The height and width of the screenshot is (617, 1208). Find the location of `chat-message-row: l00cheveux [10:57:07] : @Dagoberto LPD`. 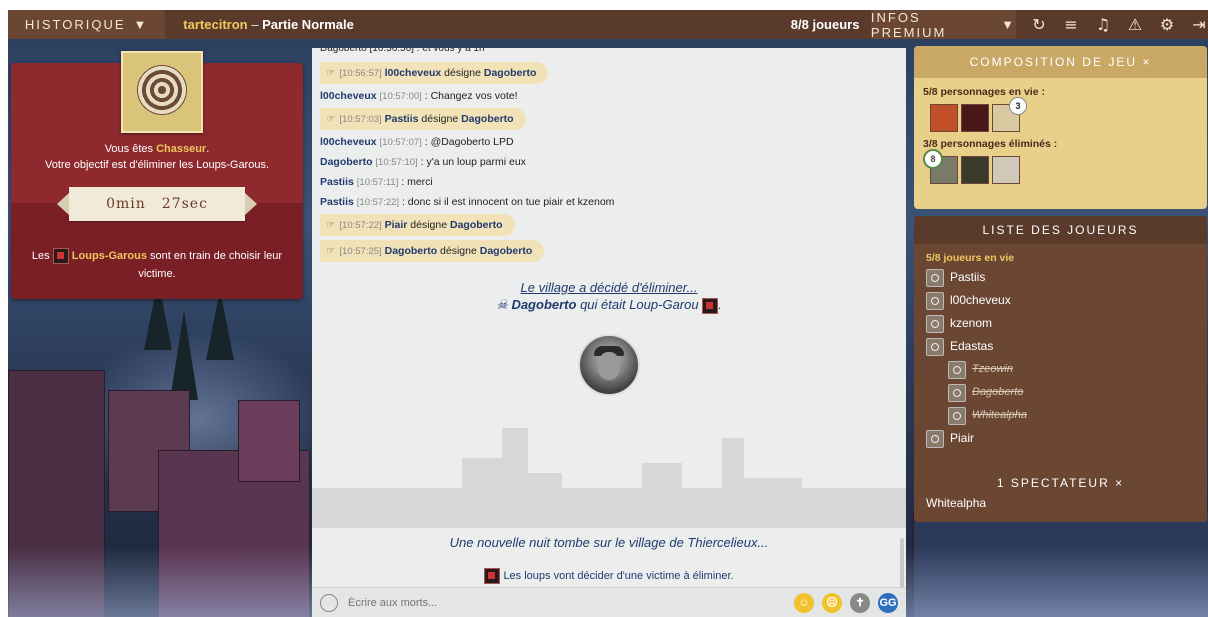

chat-message-row: l00cheveux [10:57:07] : @Dagoberto LPD is located at coordinates (417, 142).